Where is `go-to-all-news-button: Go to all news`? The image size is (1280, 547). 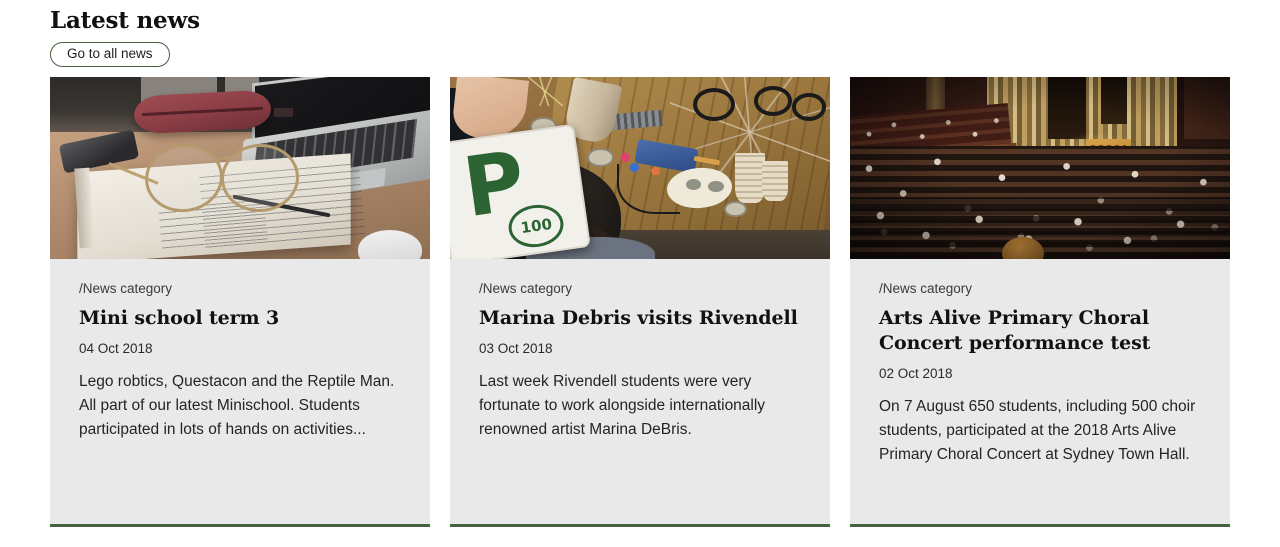
go-to-all-news-button: Go to all news is located at coordinates (110, 54).